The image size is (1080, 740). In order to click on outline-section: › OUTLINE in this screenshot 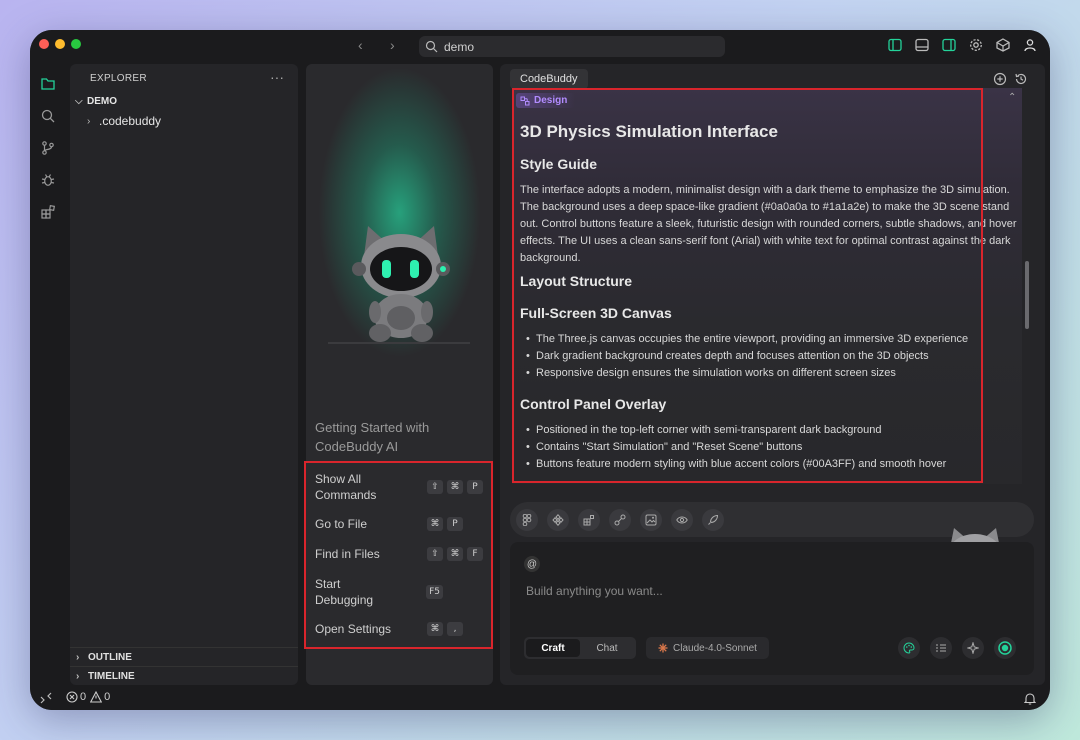, I will do `click(184, 656)`.